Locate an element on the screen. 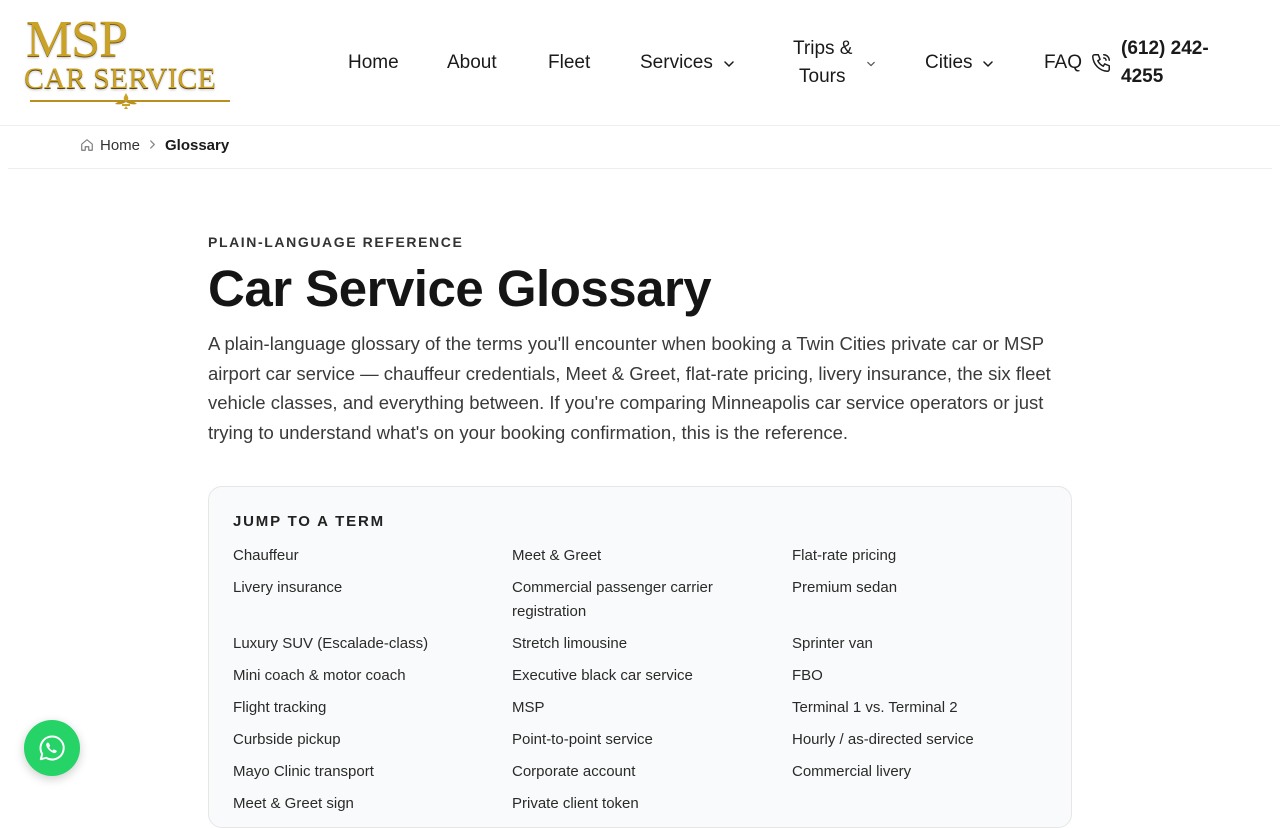  logo: MSP CAR SERVICE is located at coordinates (130, 62).